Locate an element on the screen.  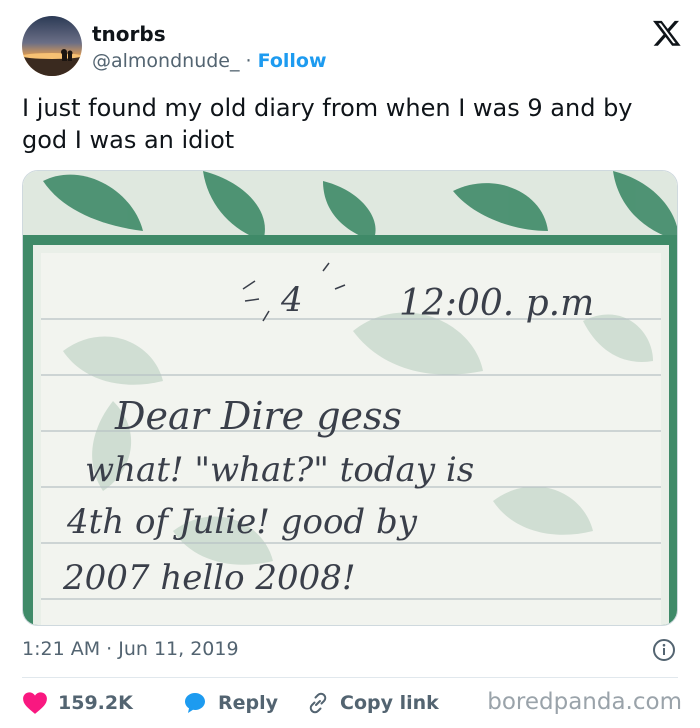
copy-link-button: Copy link is located at coordinates (406, 703).